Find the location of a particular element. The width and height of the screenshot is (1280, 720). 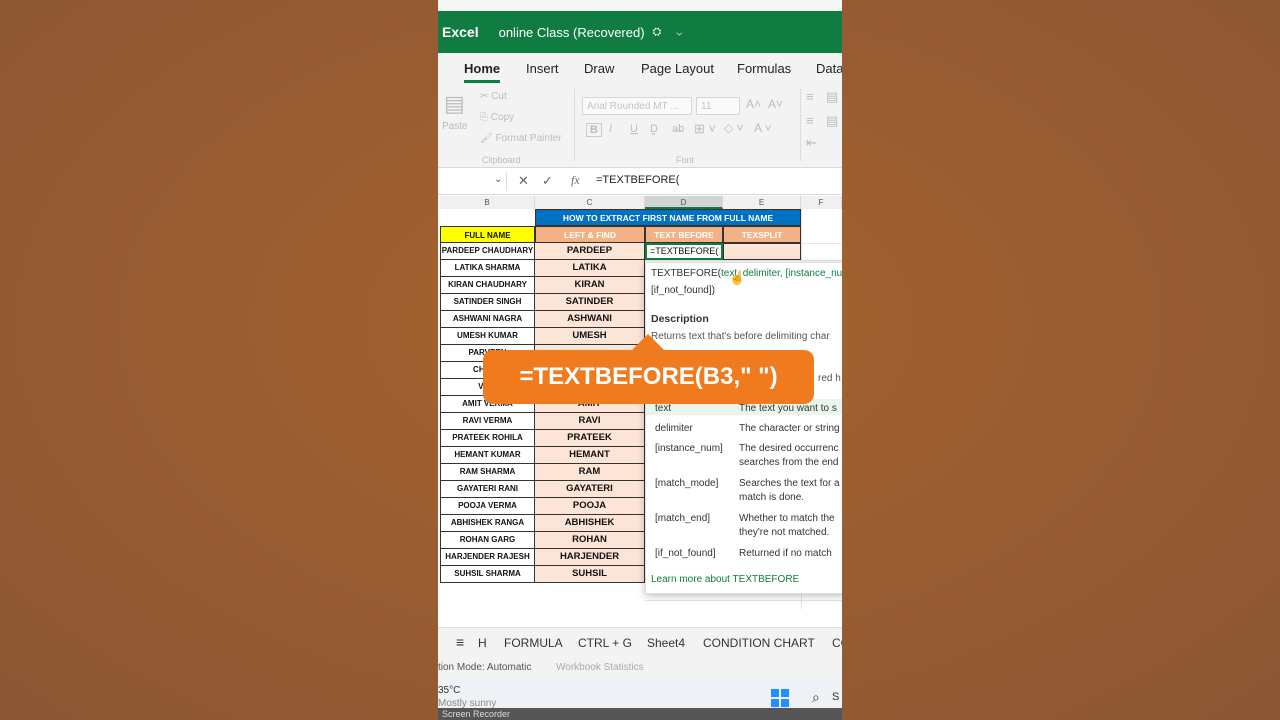

sheet-tab-formula: FORMULA is located at coordinates (533, 643).